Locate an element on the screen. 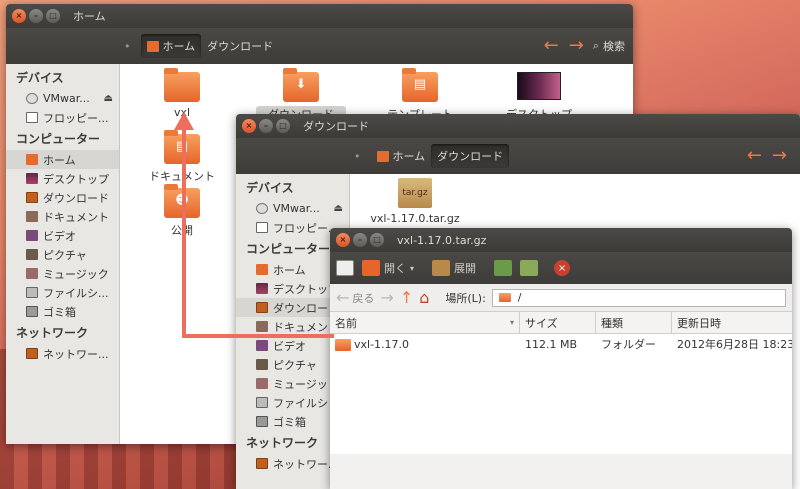  archive-toolbar: 開く ▾ 展開 × is located at coordinates (561, 268).